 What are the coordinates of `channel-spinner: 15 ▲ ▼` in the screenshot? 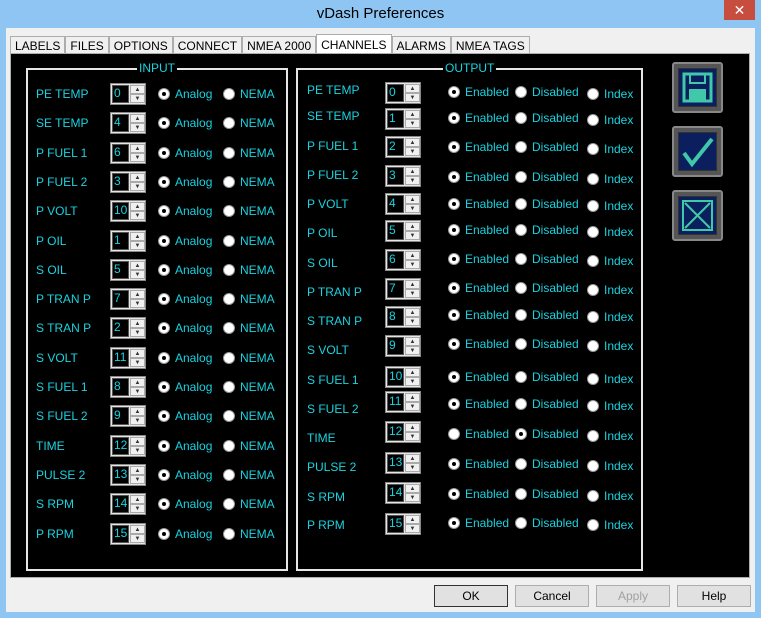 It's located at (403, 524).